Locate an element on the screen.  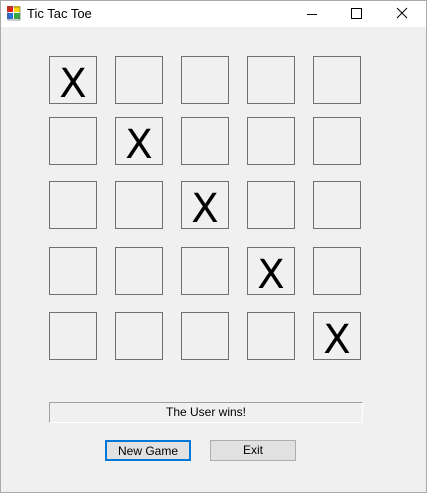
title-bar: Tic Tac Toe is located at coordinates (213, 14).